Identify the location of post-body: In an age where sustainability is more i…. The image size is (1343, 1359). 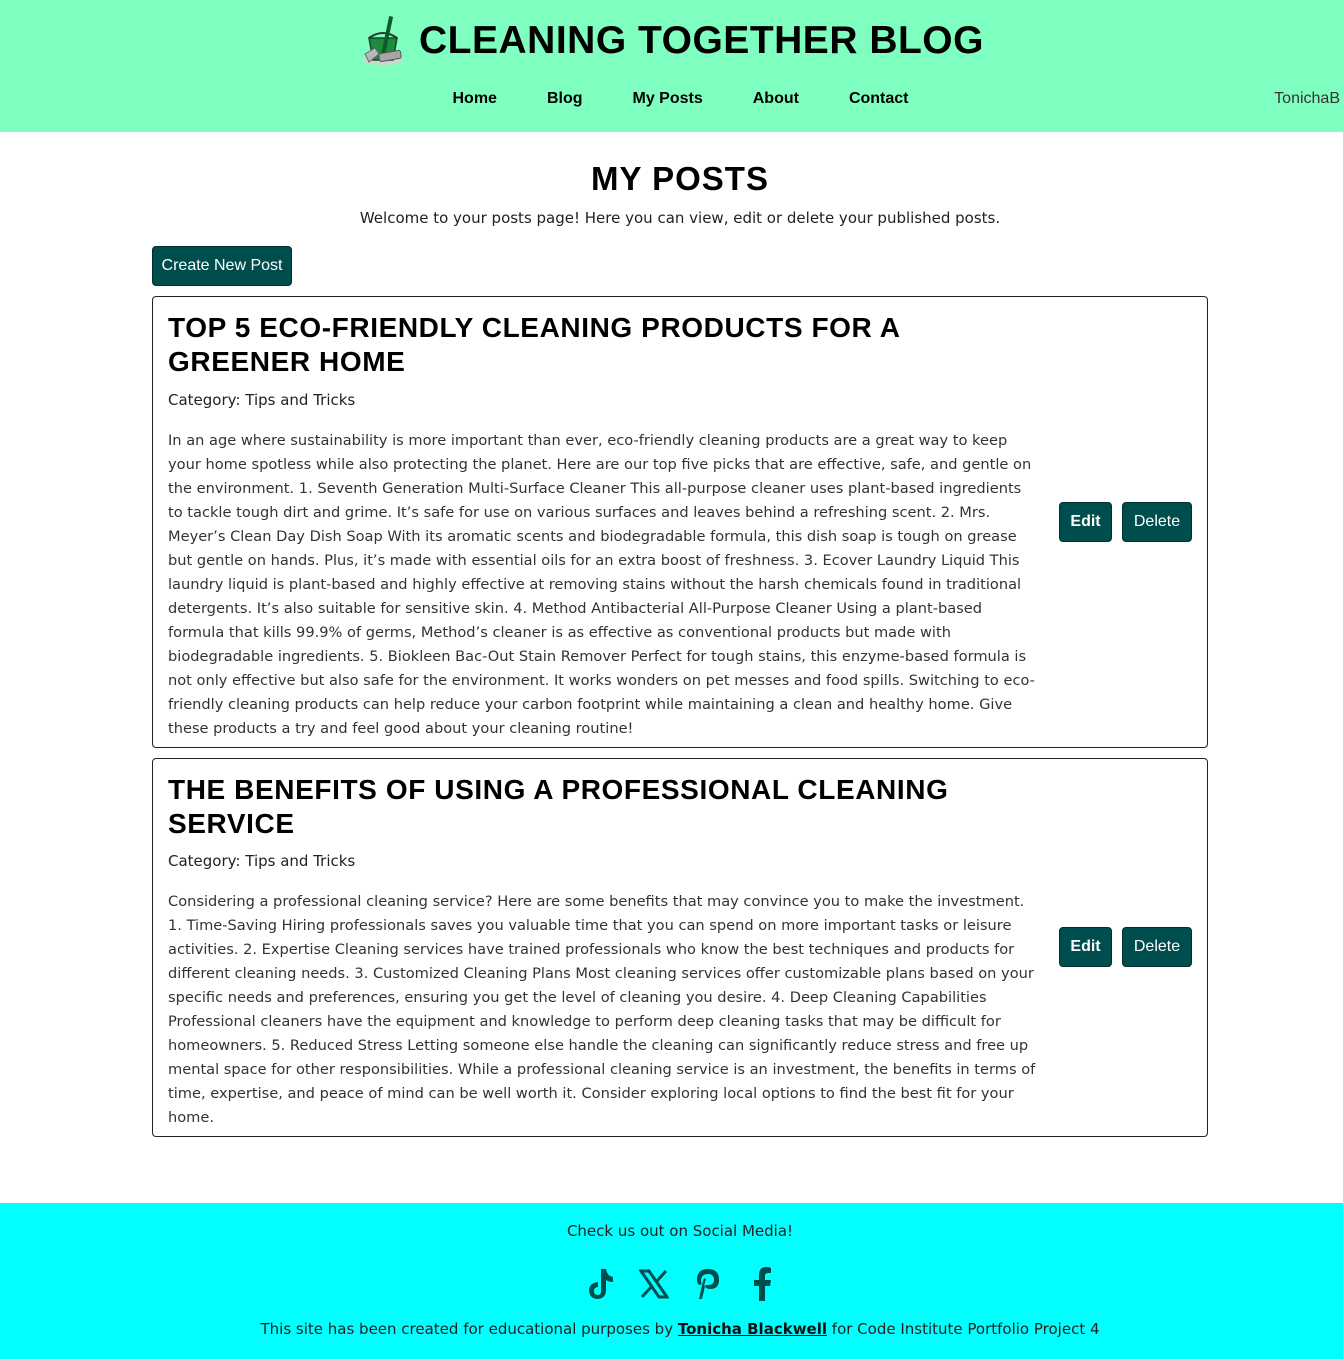
(601, 584).